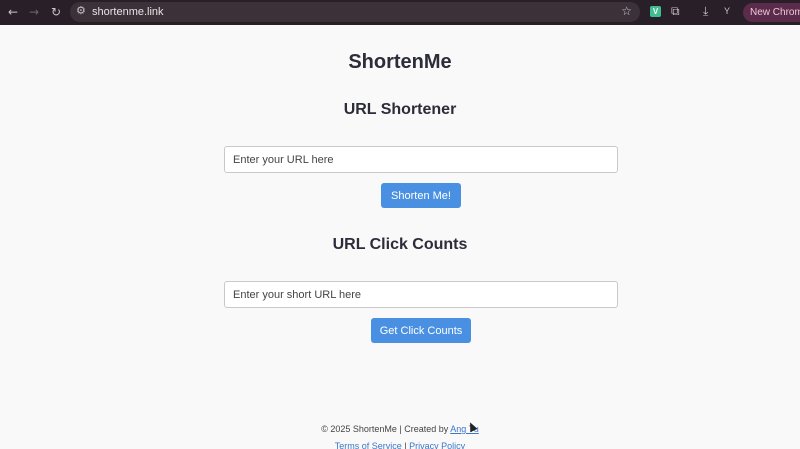  I want to click on short-url-input, so click(421, 294).